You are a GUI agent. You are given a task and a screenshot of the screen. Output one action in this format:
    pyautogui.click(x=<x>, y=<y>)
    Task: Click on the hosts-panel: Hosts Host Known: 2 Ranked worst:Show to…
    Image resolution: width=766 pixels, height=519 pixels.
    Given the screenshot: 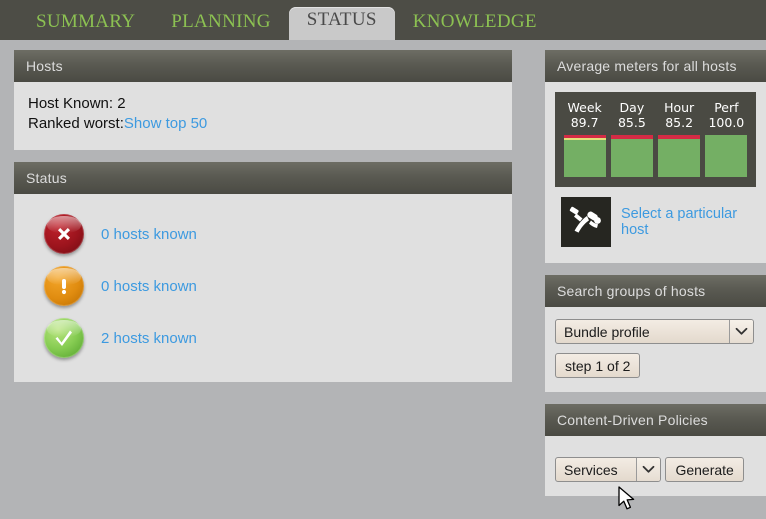 What is the action you would take?
    pyautogui.click(x=263, y=100)
    